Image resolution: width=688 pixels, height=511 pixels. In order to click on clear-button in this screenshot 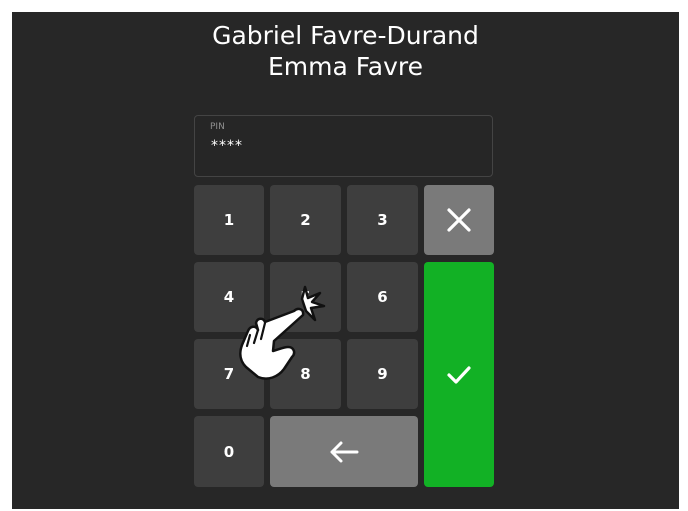, I will do `click(459, 220)`.